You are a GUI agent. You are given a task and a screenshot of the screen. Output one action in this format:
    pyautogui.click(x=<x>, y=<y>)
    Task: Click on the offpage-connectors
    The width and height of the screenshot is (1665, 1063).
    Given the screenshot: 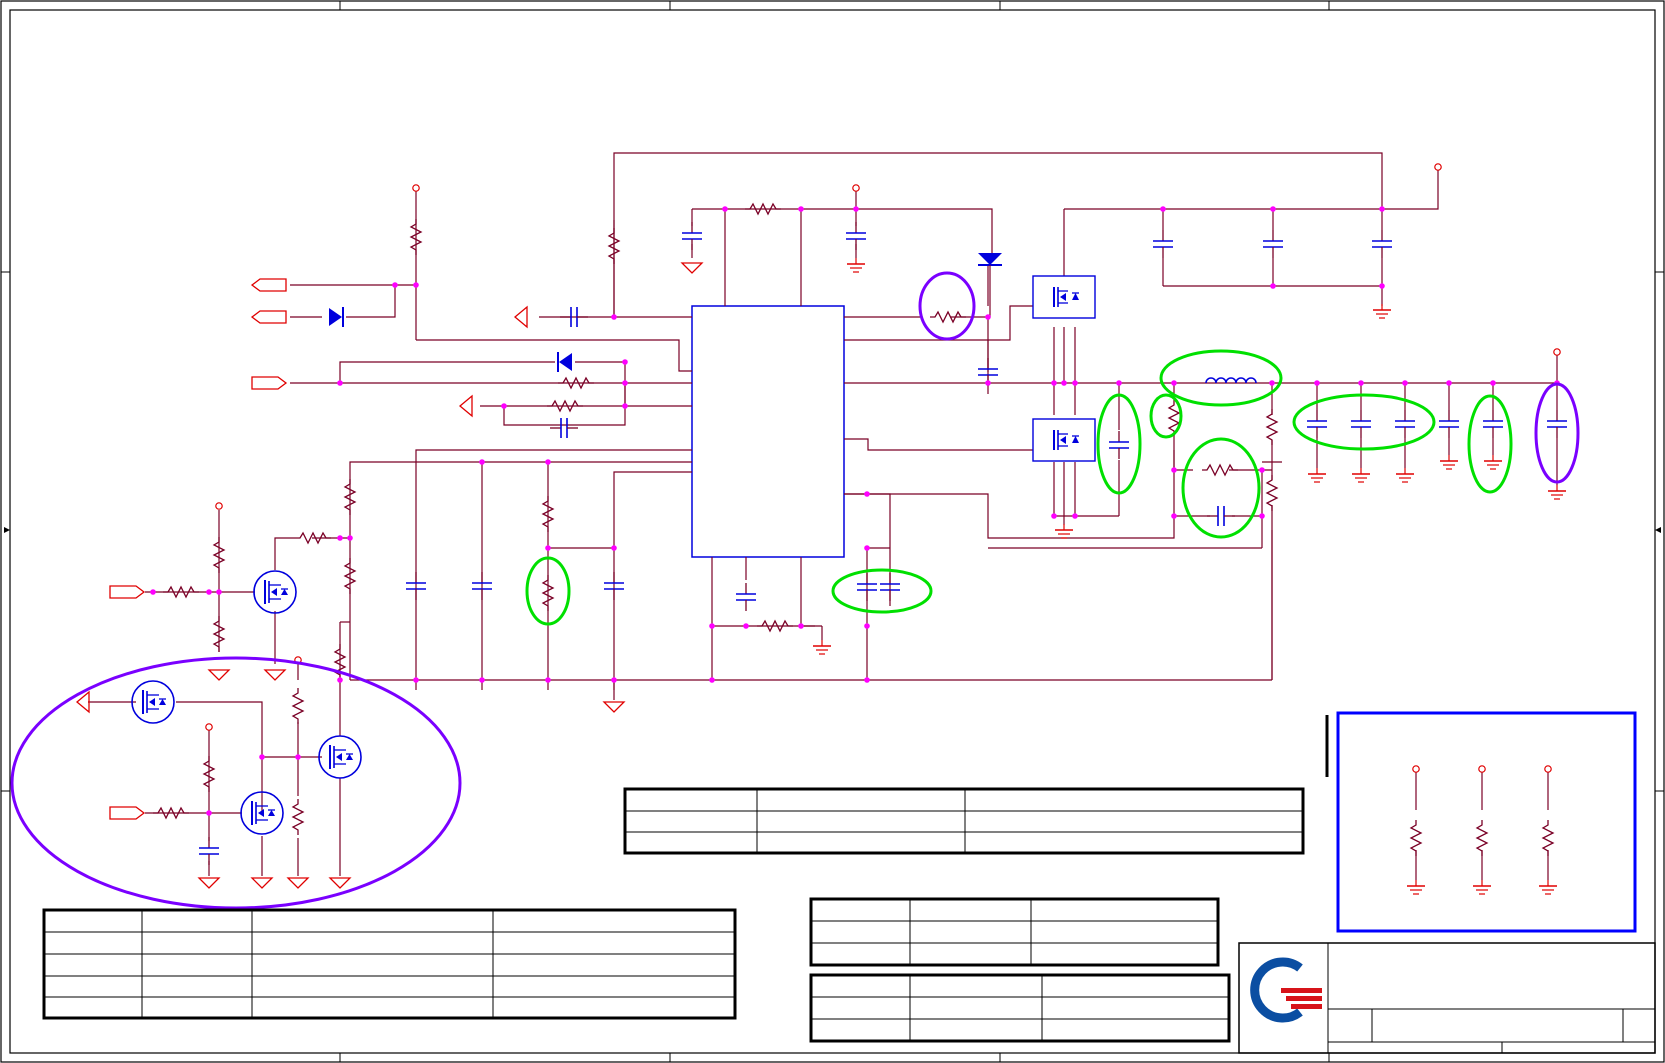 What is the action you would take?
    pyautogui.click(x=302, y=549)
    